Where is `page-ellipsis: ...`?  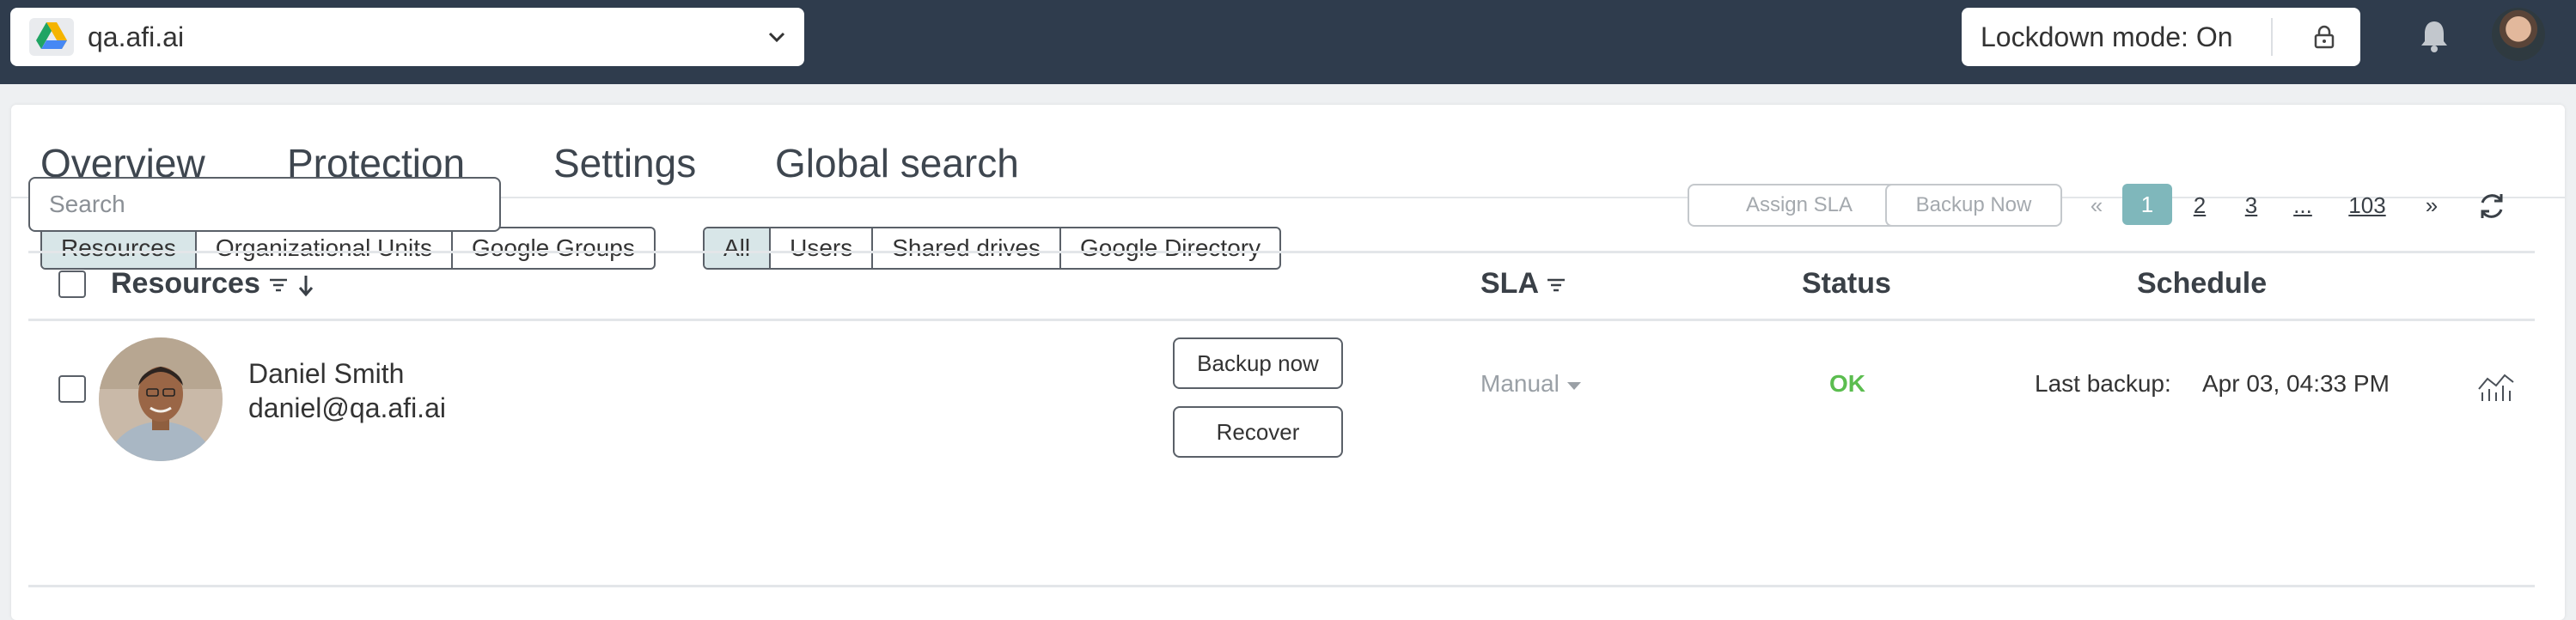 page-ellipsis: ... is located at coordinates (2303, 205).